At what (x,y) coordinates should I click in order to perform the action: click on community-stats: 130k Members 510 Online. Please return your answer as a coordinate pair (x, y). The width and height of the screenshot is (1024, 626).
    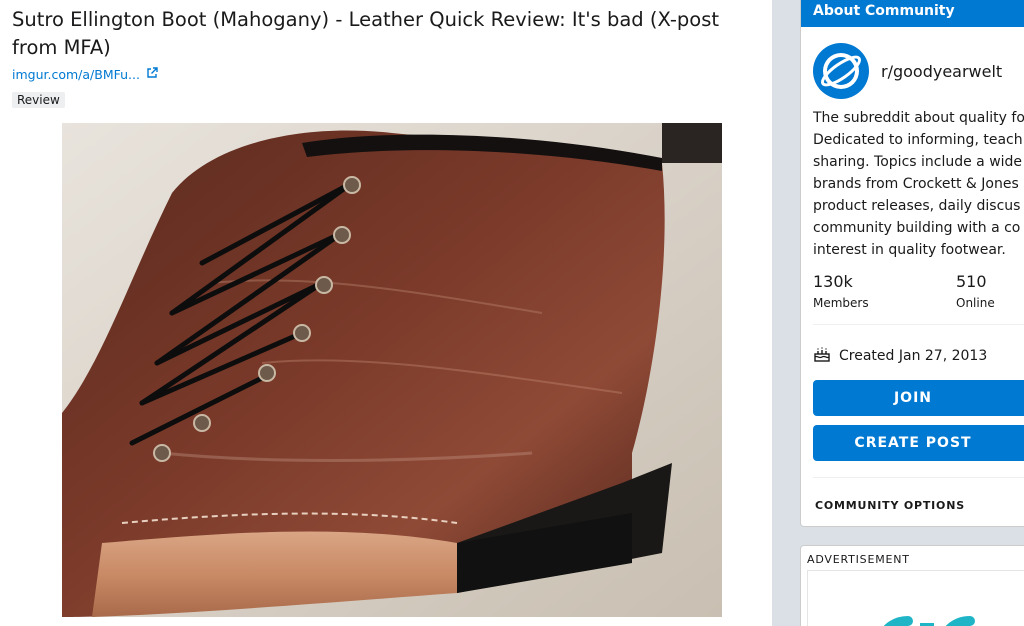
    Looking at the image, I should click on (918, 291).